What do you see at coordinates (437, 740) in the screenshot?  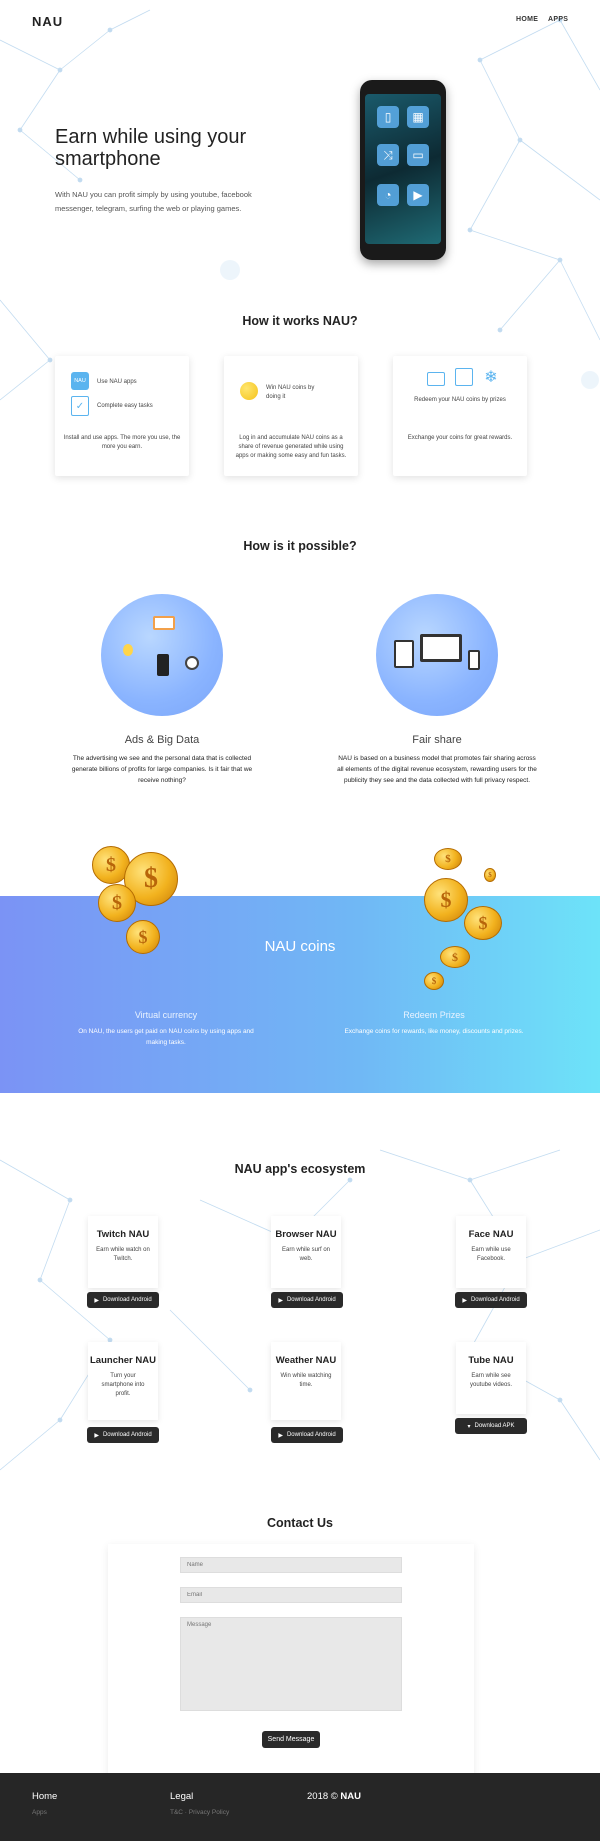 I see `fair-share-title: Fair share` at bounding box center [437, 740].